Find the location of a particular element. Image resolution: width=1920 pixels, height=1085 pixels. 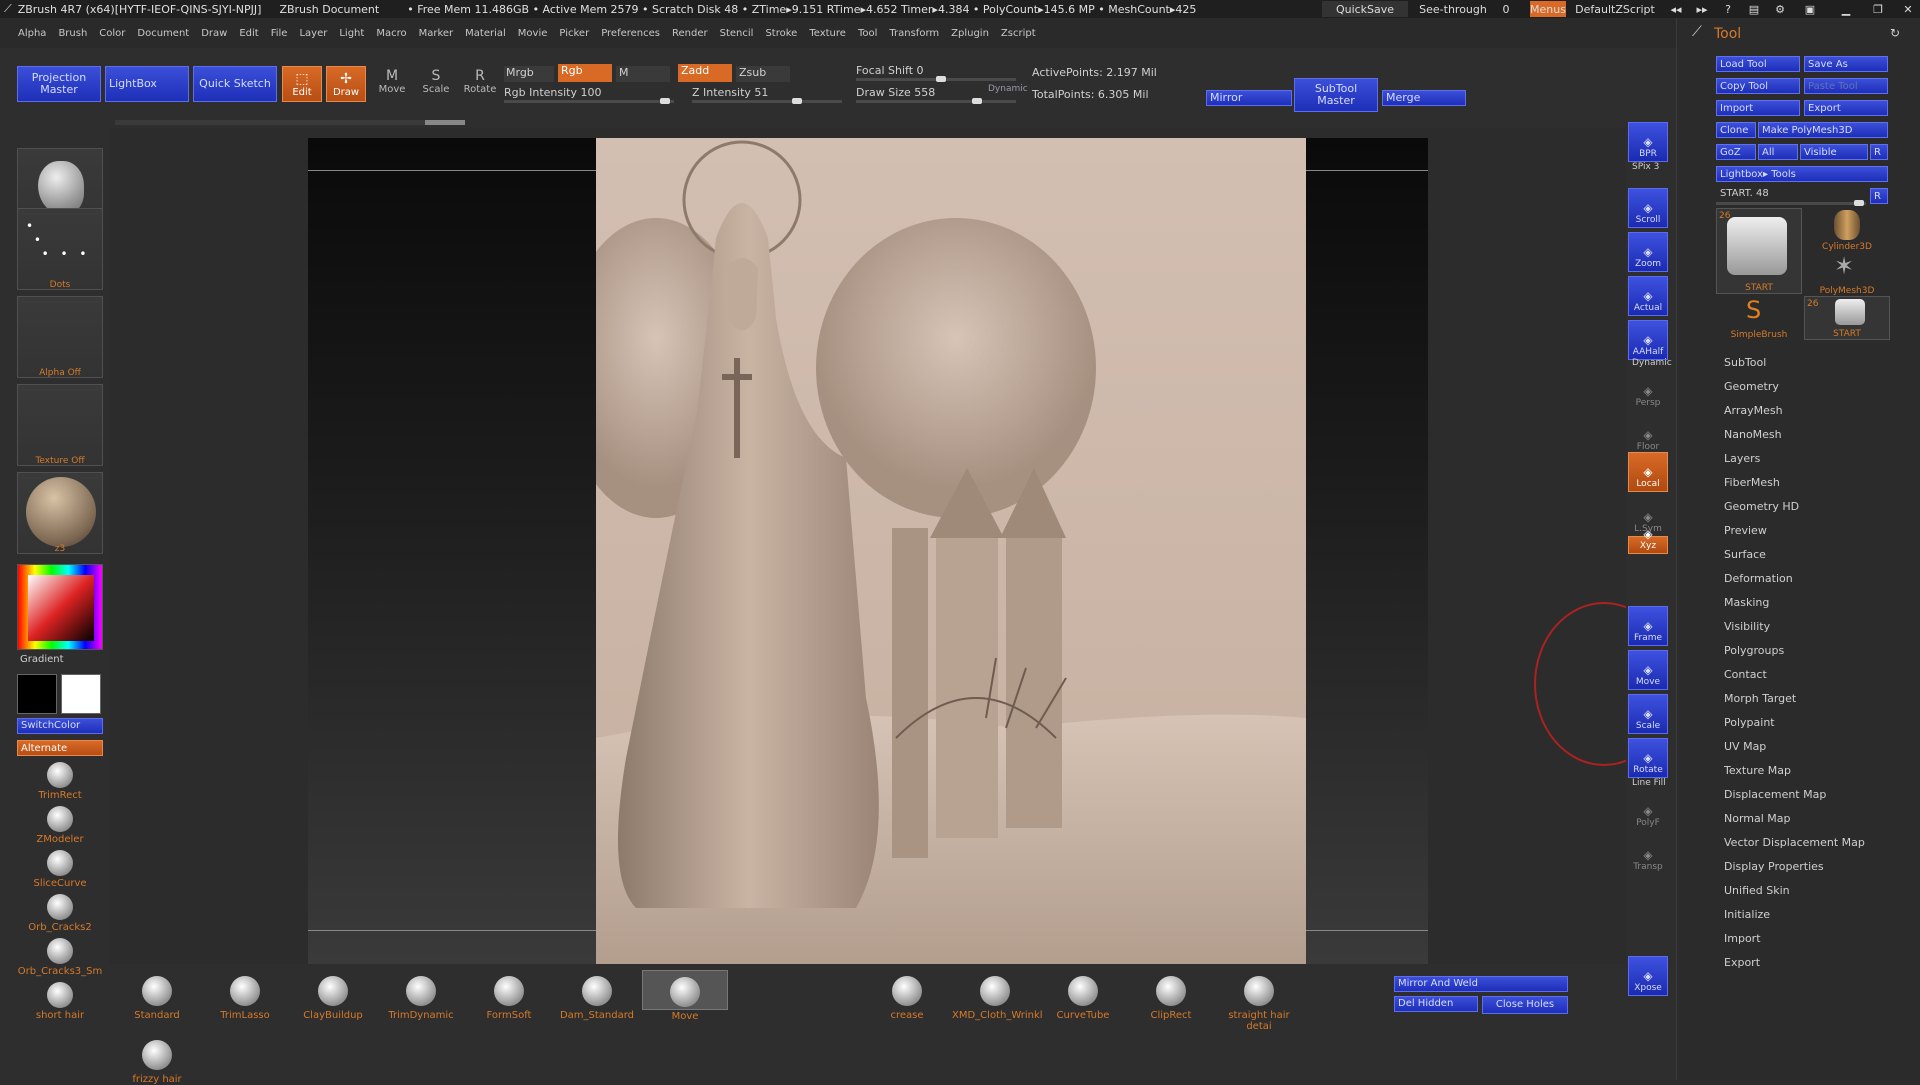

tool-menu-texture-map: Texture Map is located at coordinates (1757, 770).